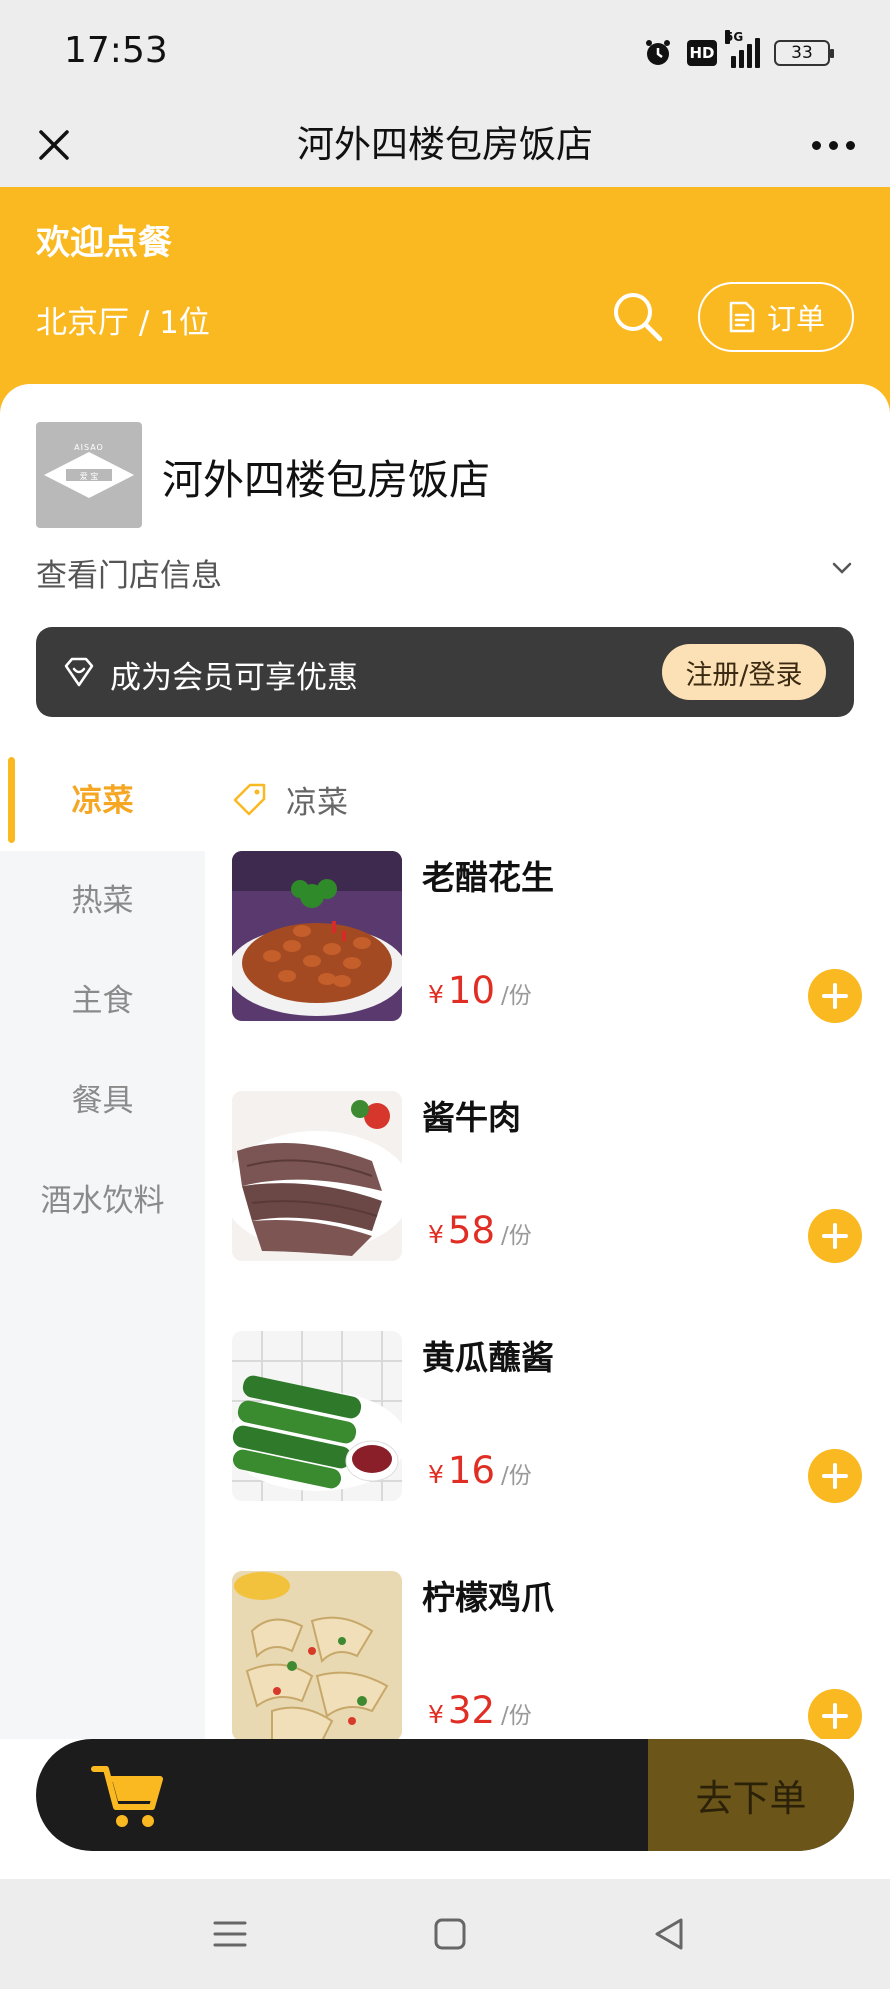 The image size is (890, 1989). What do you see at coordinates (751, 1795) in the screenshot?
I see `checkout-button: 去下单` at bounding box center [751, 1795].